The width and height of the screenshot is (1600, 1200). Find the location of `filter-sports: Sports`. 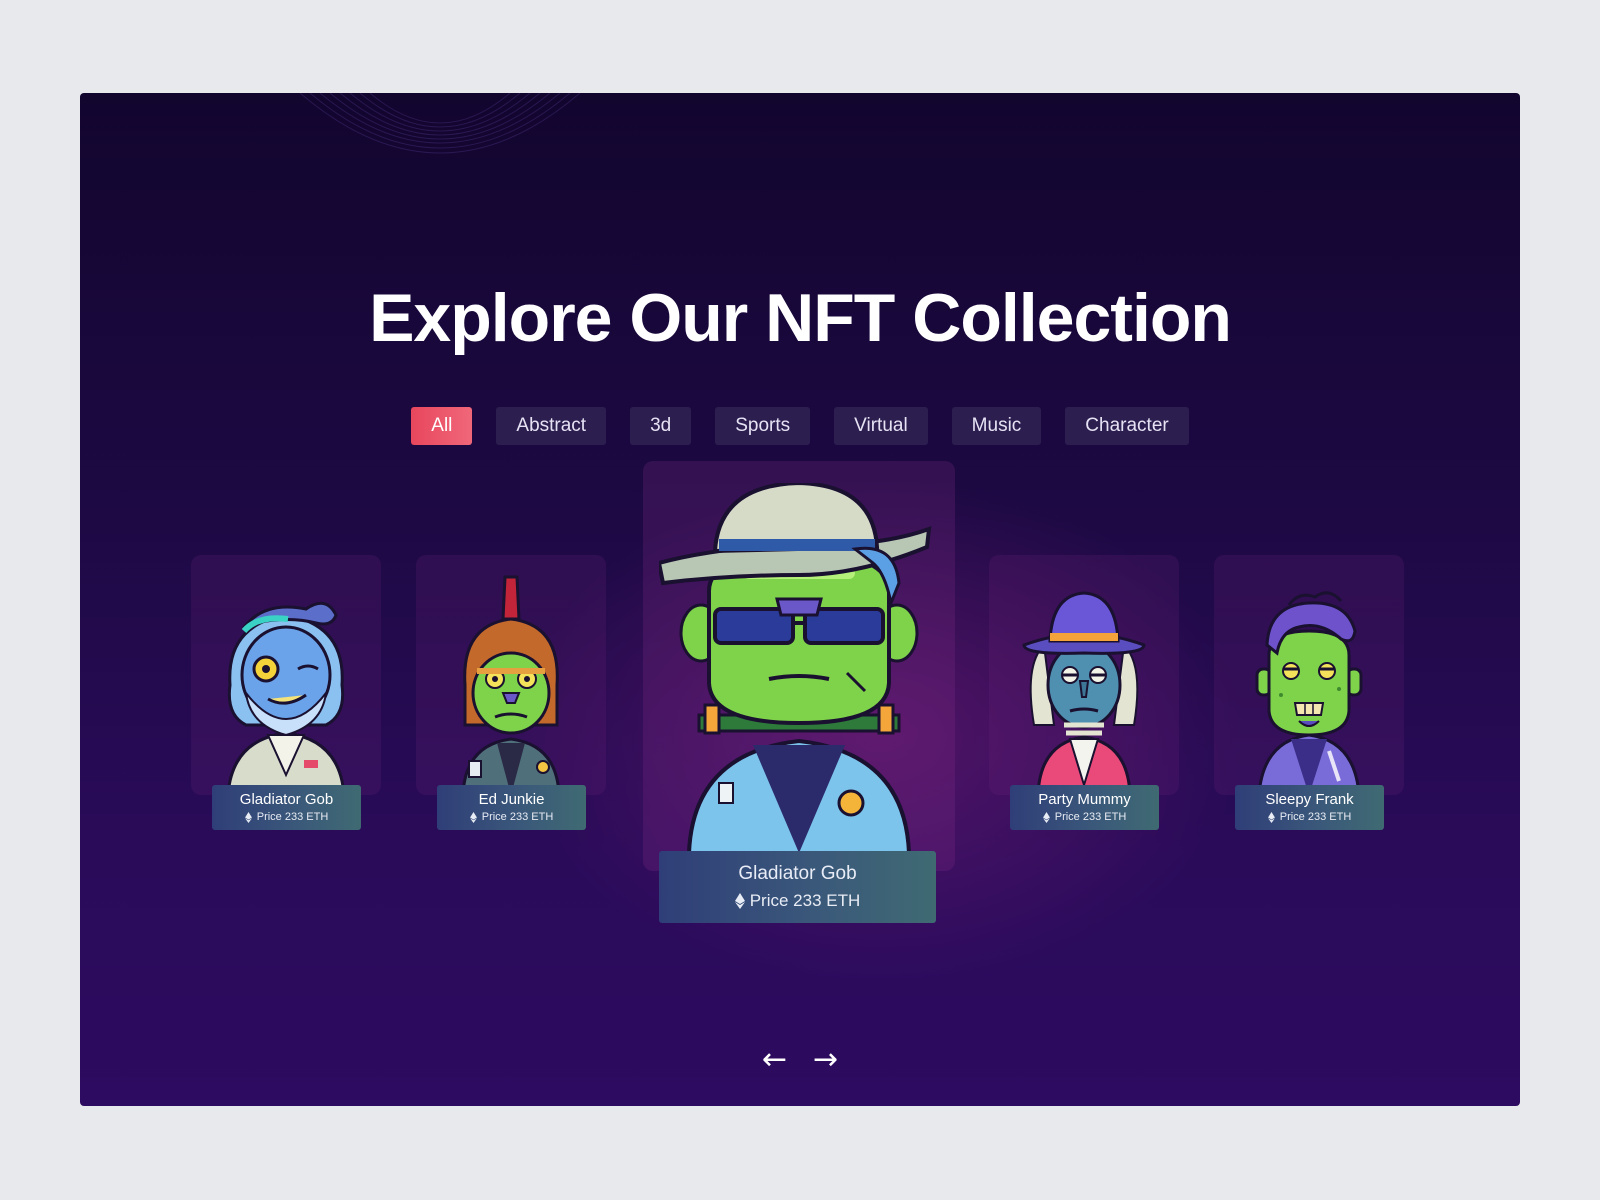

filter-sports: Sports is located at coordinates (763, 426).